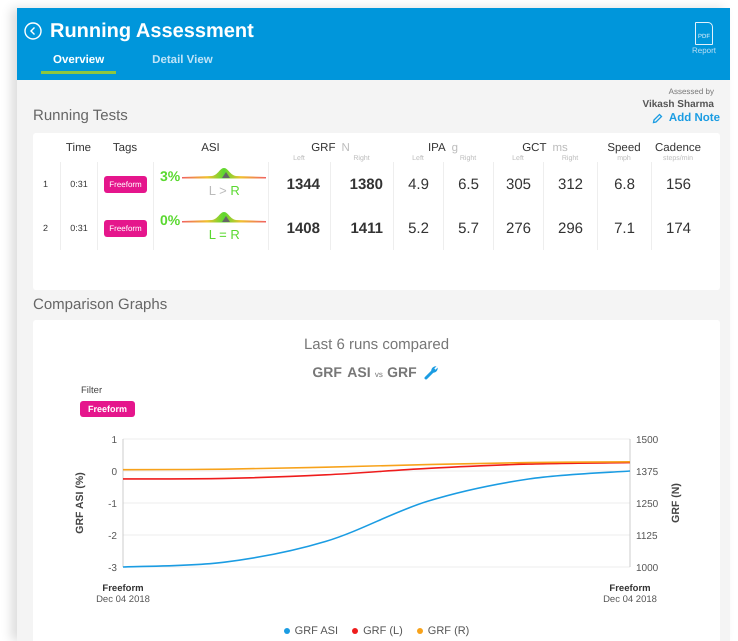 The width and height of the screenshot is (738, 641). I want to click on page-title: Running Assessment, so click(152, 31).